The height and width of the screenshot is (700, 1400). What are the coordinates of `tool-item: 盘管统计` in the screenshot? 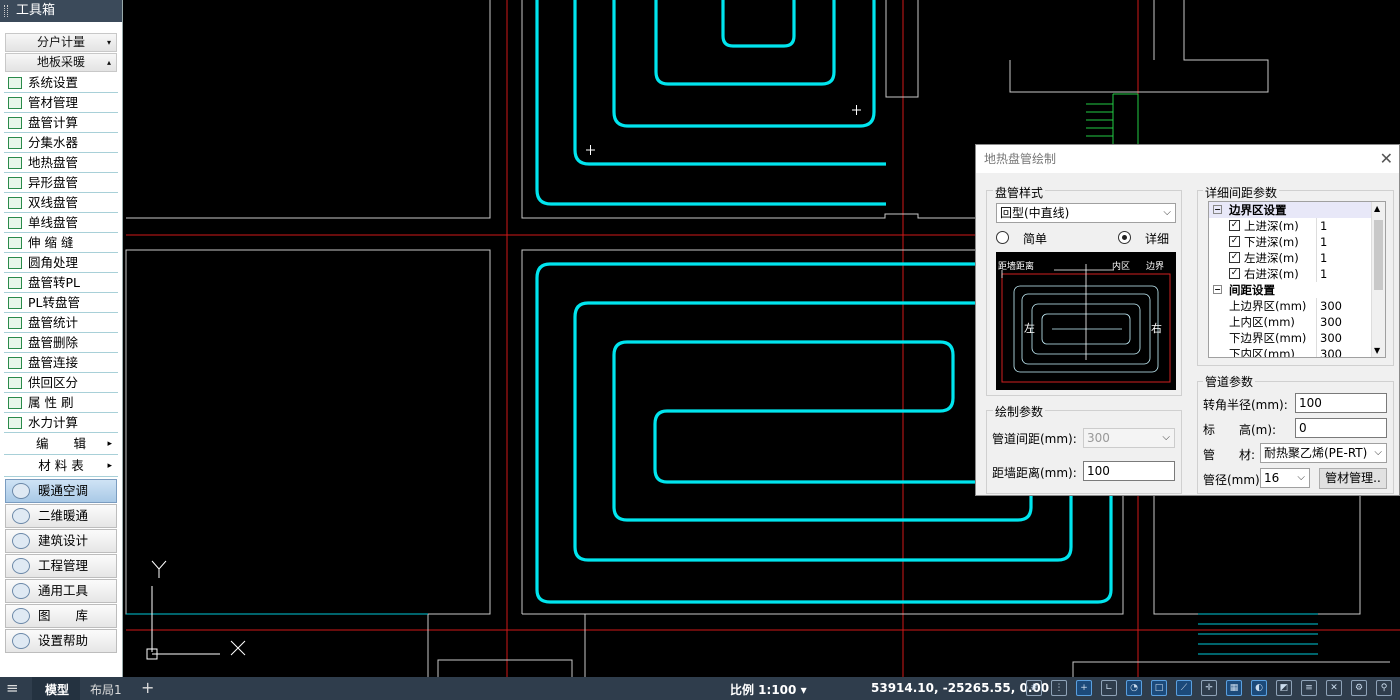 It's located at (61, 323).